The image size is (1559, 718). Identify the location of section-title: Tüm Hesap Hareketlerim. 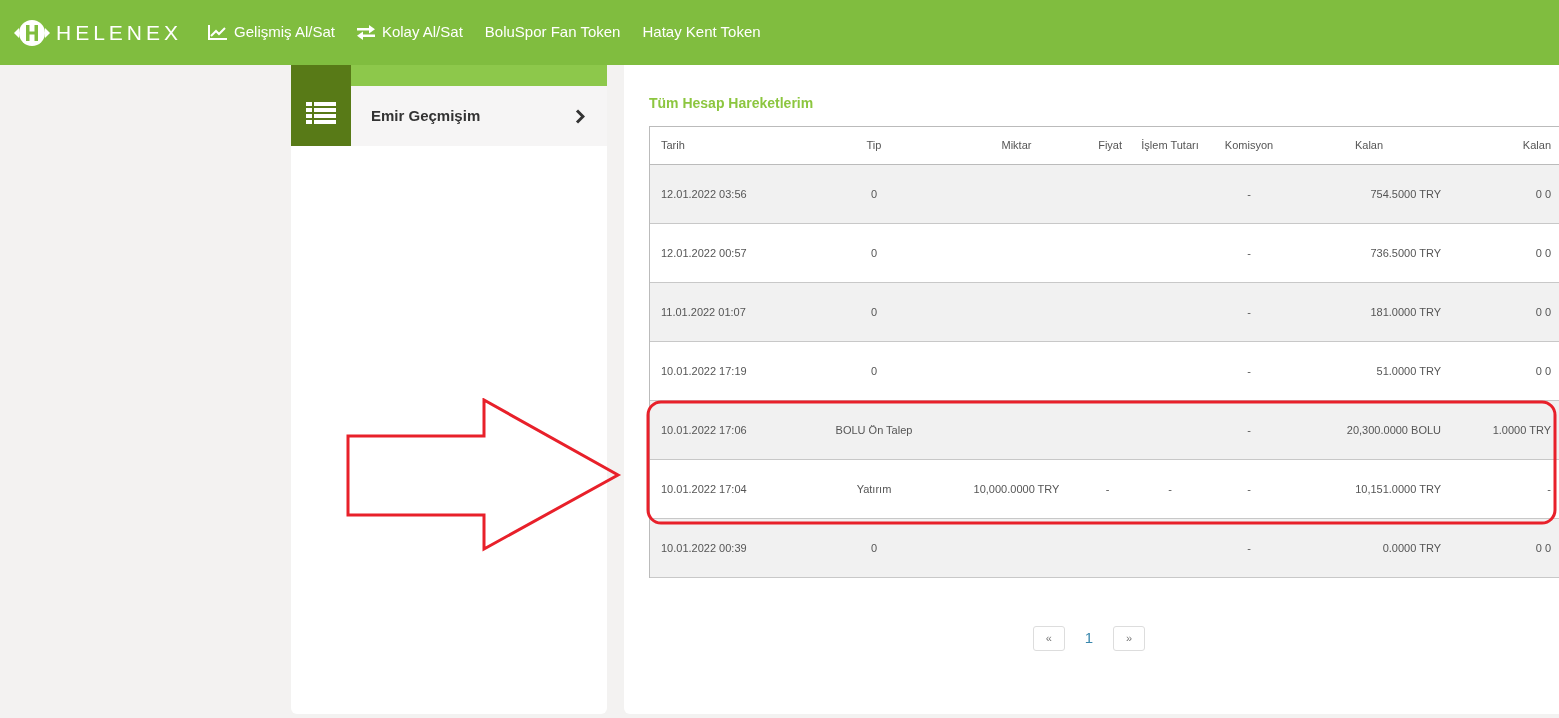
(732, 103).